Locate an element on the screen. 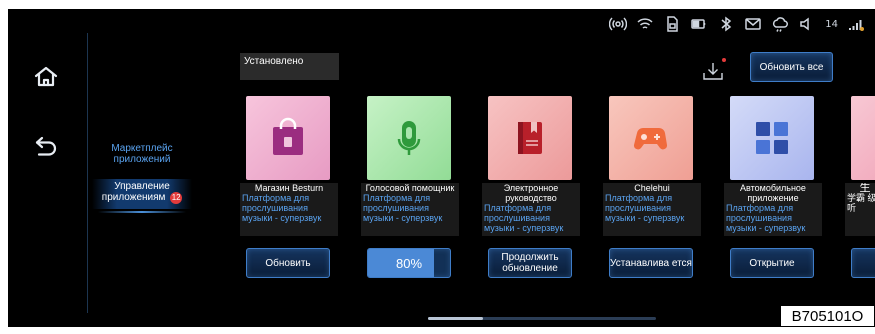 The image size is (875, 334). app-icon is located at coordinates (872, 138).